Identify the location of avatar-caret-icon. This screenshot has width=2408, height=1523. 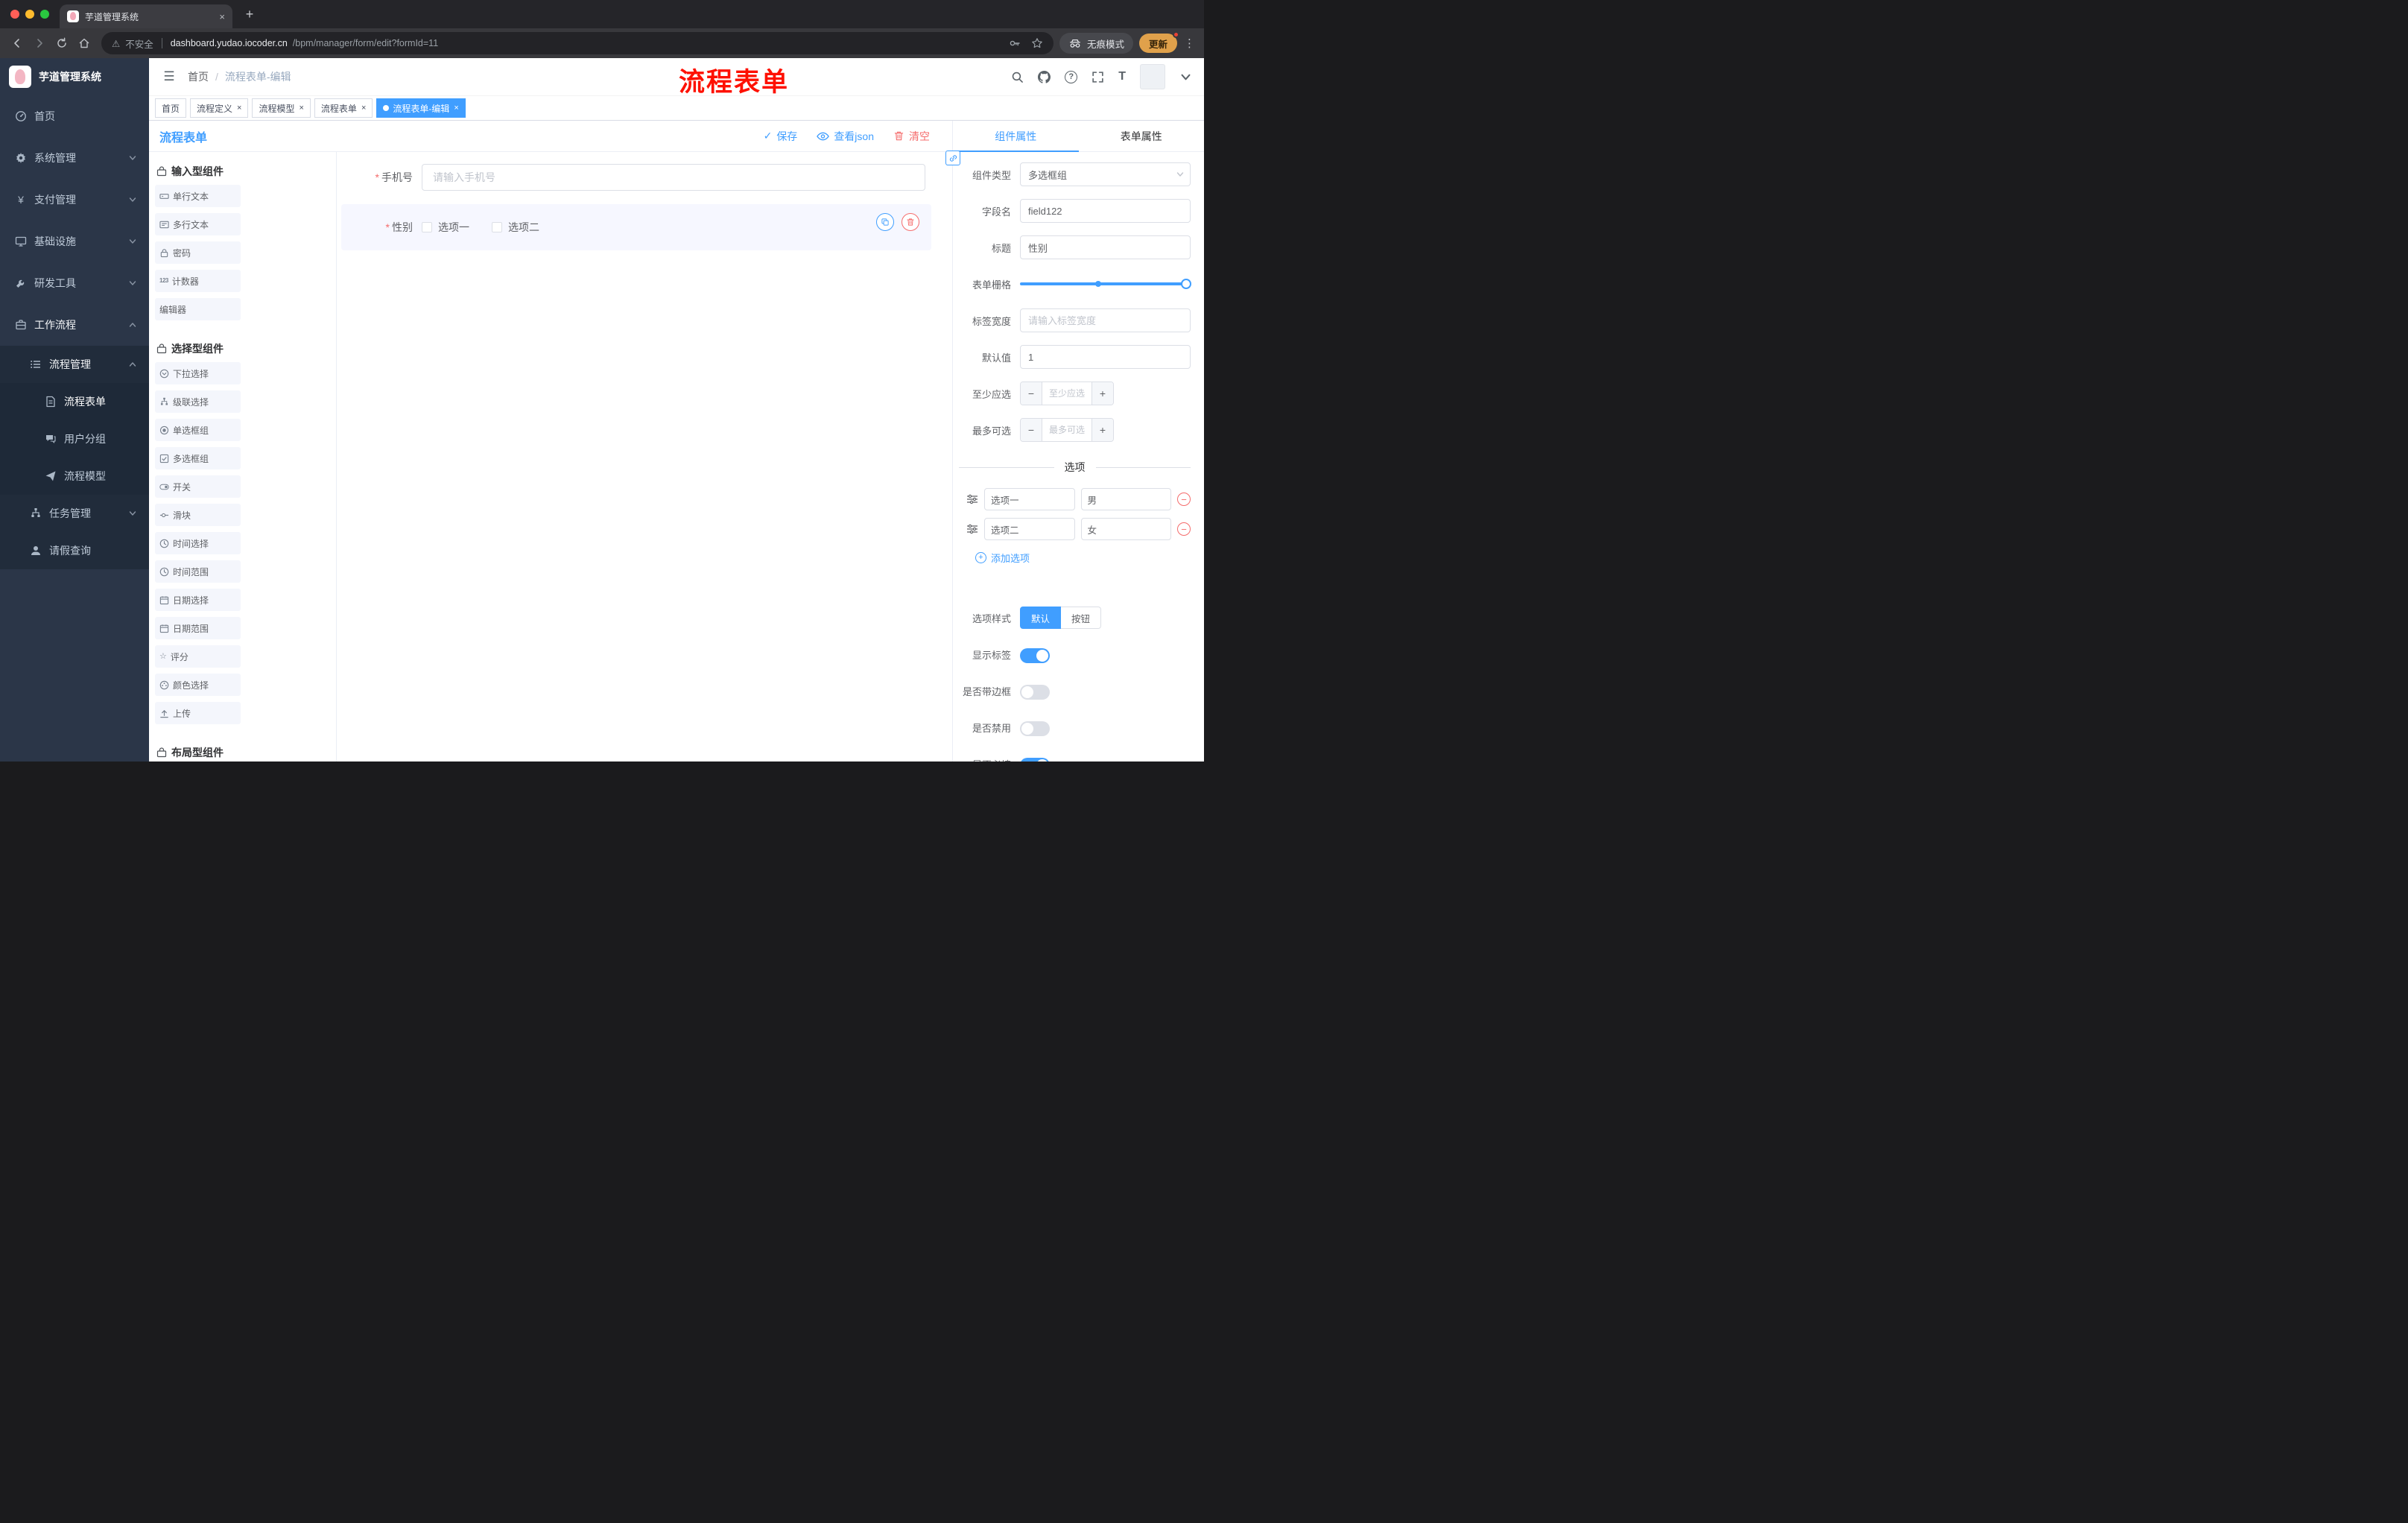
(1185, 77).